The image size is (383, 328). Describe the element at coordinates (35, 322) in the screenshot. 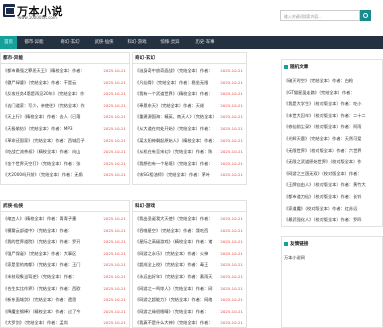

I see `book-link: 《大罗剑》（完结全本）作者：孟尚` at that location.